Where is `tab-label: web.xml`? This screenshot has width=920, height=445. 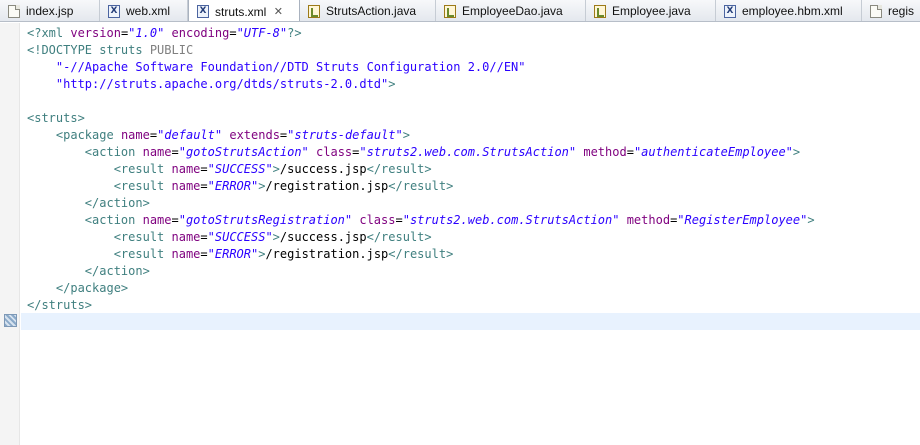
tab-label: web.xml is located at coordinates (148, 11).